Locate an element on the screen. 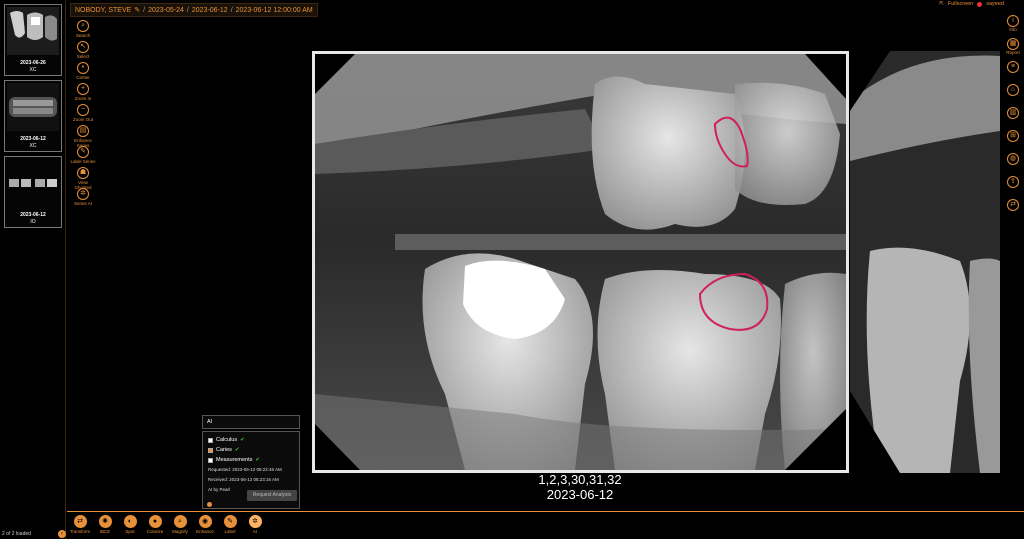 This screenshot has width=1024, height=539. tool-label: ✎ Label is located at coordinates (230, 524).